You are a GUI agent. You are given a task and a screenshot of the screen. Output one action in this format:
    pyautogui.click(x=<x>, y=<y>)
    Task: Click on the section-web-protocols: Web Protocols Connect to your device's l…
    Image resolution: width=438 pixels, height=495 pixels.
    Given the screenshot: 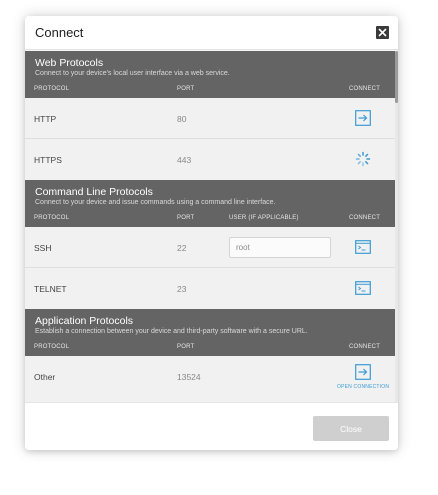 What is the action you would take?
    pyautogui.click(x=210, y=66)
    